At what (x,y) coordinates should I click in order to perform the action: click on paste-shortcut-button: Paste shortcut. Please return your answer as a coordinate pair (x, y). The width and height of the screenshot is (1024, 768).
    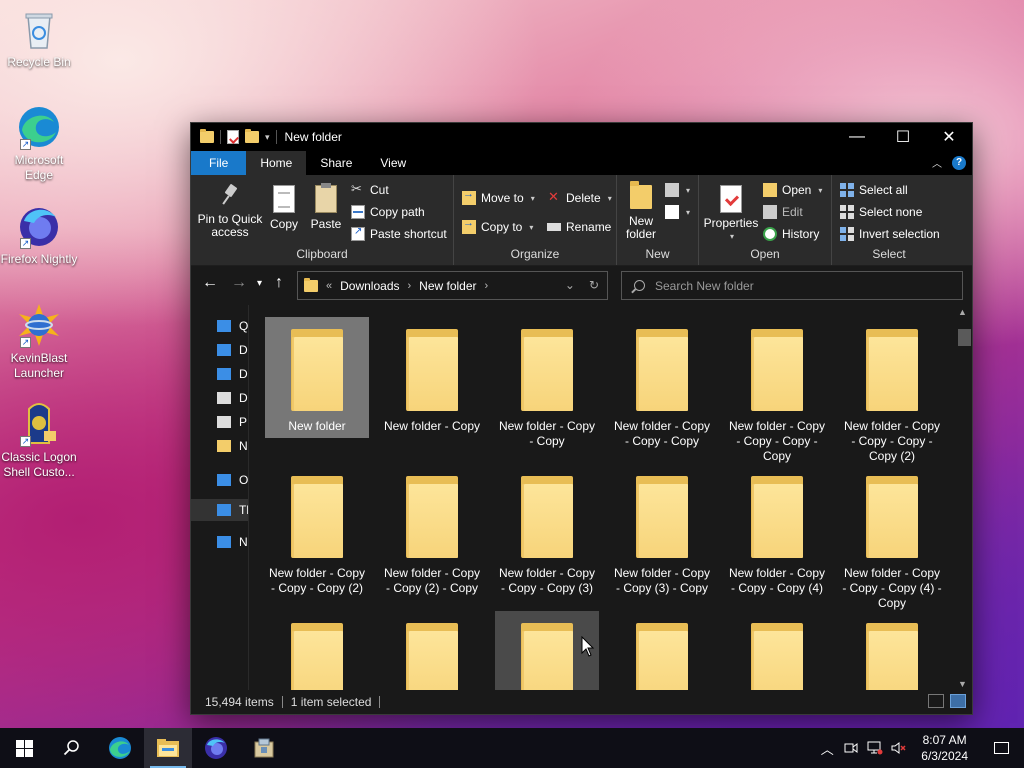
    Looking at the image, I should click on (399, 233).